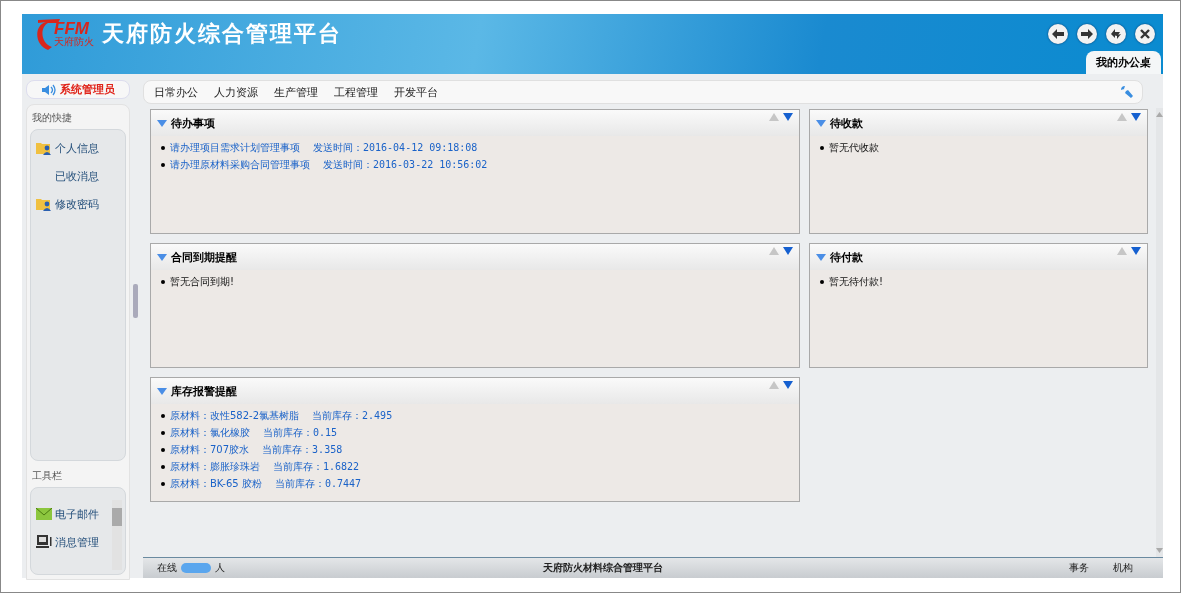 The width and height of the screenshot is (1181, 593). Describe the element at coordinates (235, 148) in the screenshot. I see `list-link: 请办理项目需求计划管理事项` at that location.